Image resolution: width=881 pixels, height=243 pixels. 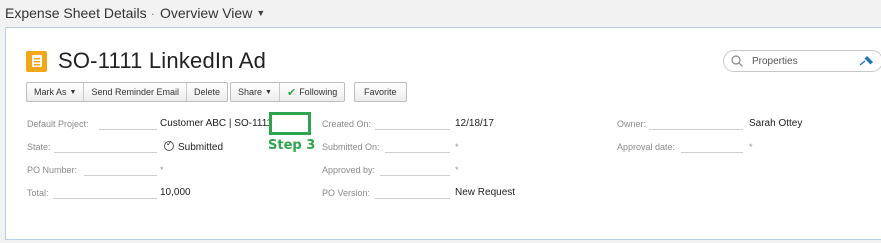 What do you see at coordinates (805, 61) in the screenshot?
I see `search-input: Properties` at bounding box center [805, 61].